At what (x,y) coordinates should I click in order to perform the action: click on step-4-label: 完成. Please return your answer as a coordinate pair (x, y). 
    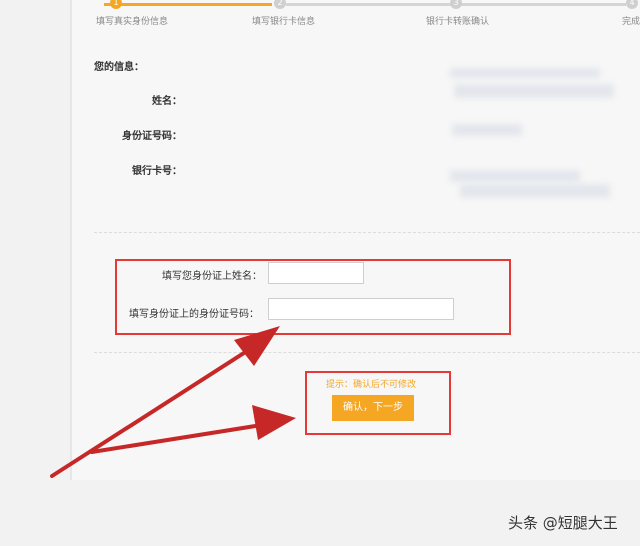
    Looking at the image, I should click on (631, 22).